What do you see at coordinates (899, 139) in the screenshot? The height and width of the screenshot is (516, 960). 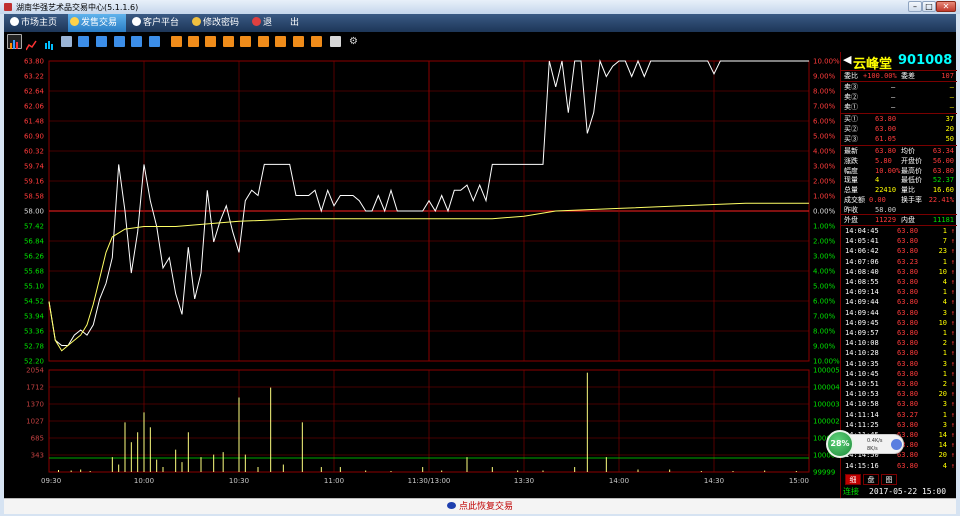 I see `bid-row: 买③ 61.05 50` at bounding box center [899, 139].